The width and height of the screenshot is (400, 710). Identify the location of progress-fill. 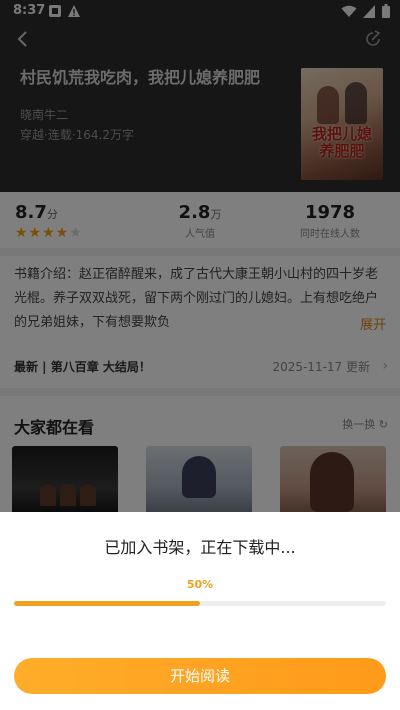
(107, 603).